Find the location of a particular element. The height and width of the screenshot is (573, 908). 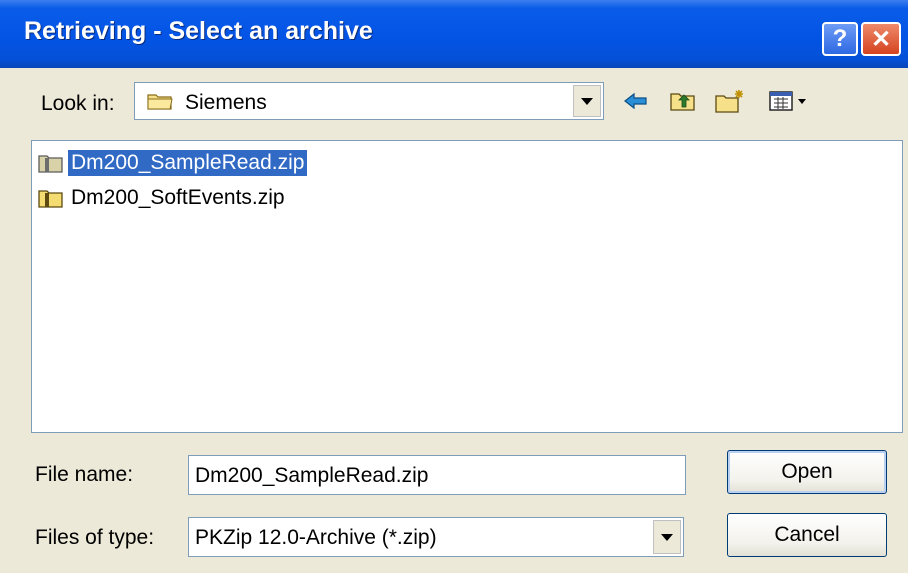

up-one-level-button is located at coordinates (683, 101).